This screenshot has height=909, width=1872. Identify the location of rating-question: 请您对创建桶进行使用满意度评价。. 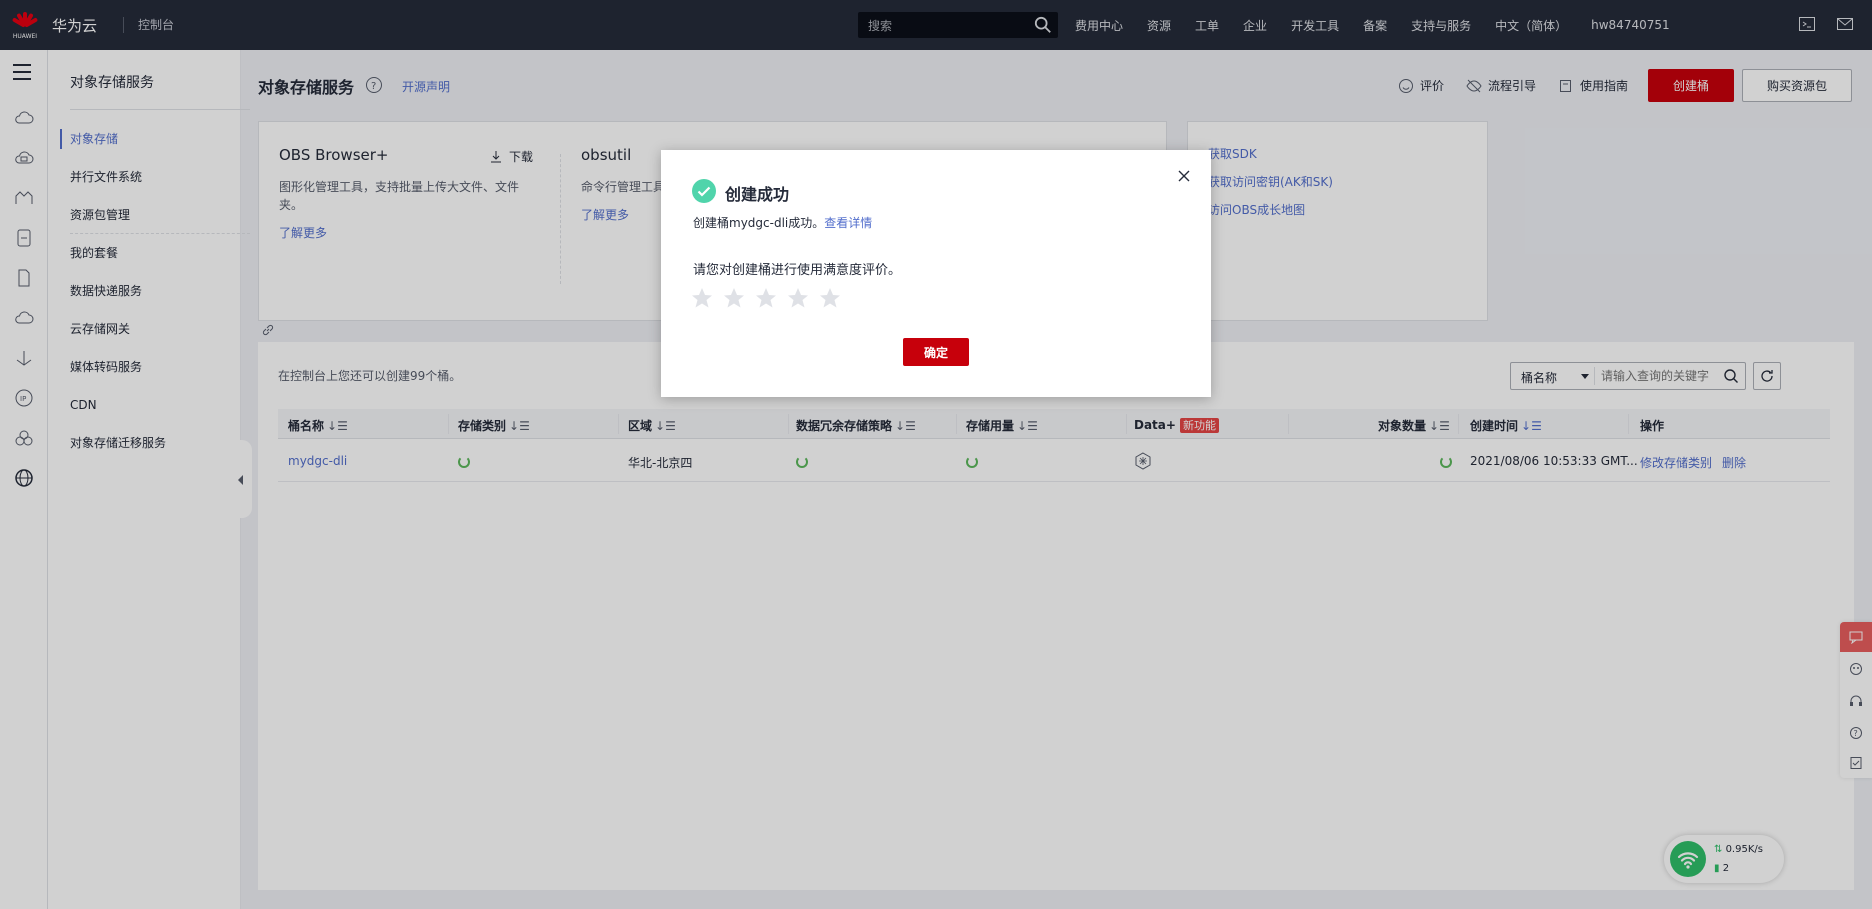
(797, 270).